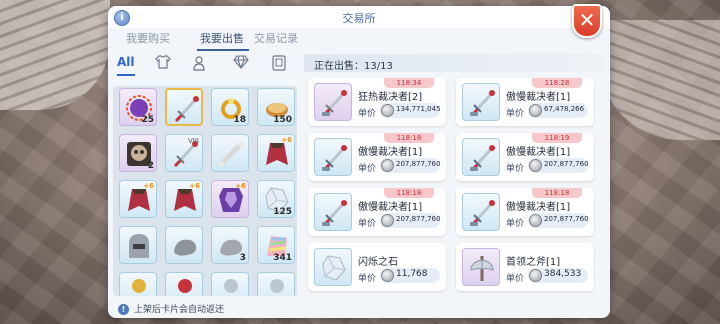 The height and width of the screenshot is (324, 720). What do you see at coordinates (126, 75) in the screenshot?
I see `filter-all-underline` at bounding box center [126, 75].